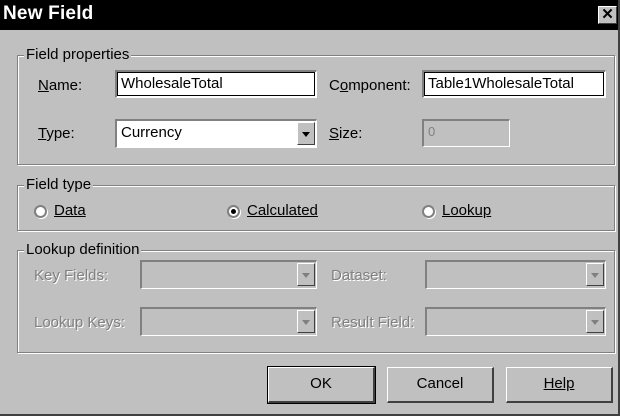  I want to click on name-input: WholesaleTotal, so click(216, 84).